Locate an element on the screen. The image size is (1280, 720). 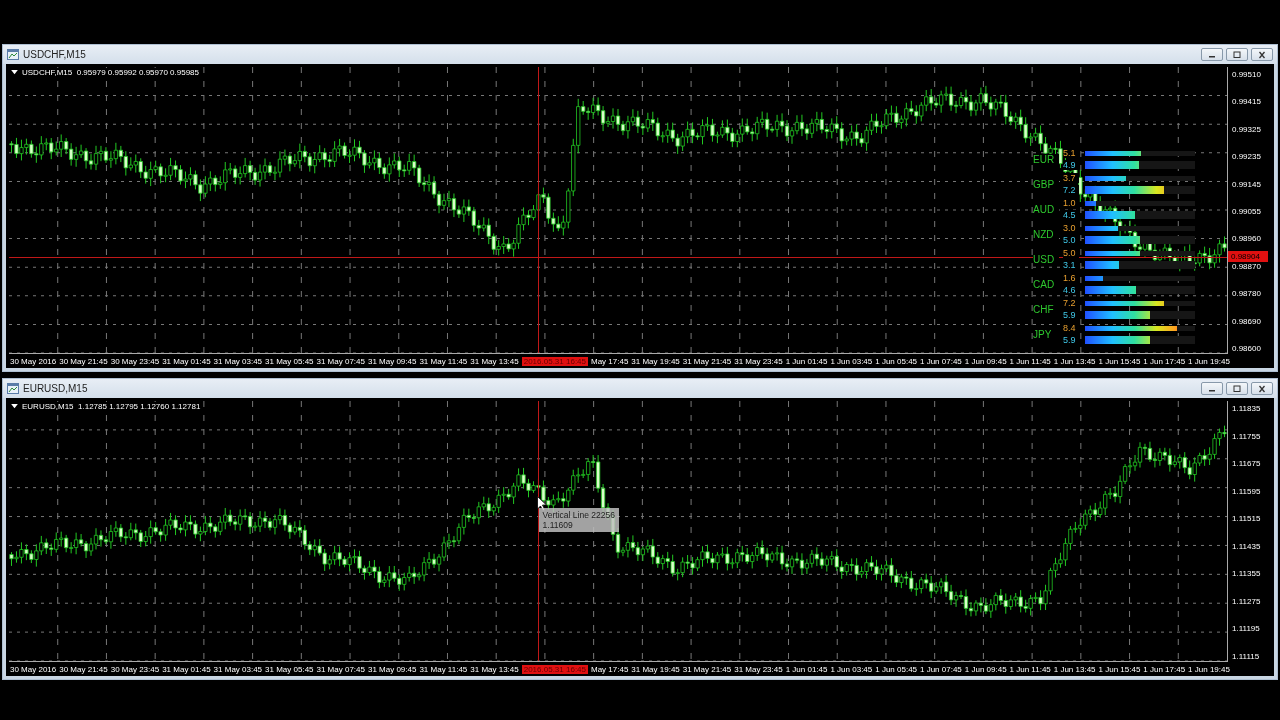
symbol-quote: EURUSD,M15 1.12785 1.12795 1.12760 1.12781 is located at coordinates (111, 406).